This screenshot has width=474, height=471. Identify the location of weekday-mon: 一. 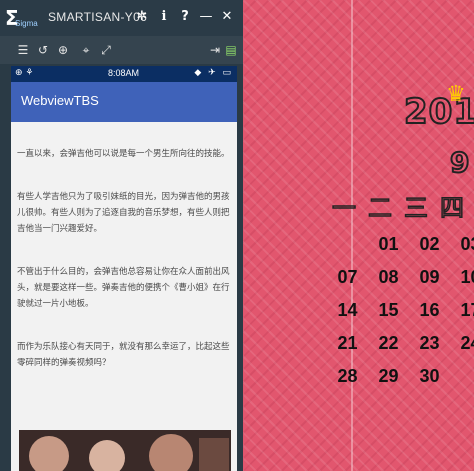
(344, 208).